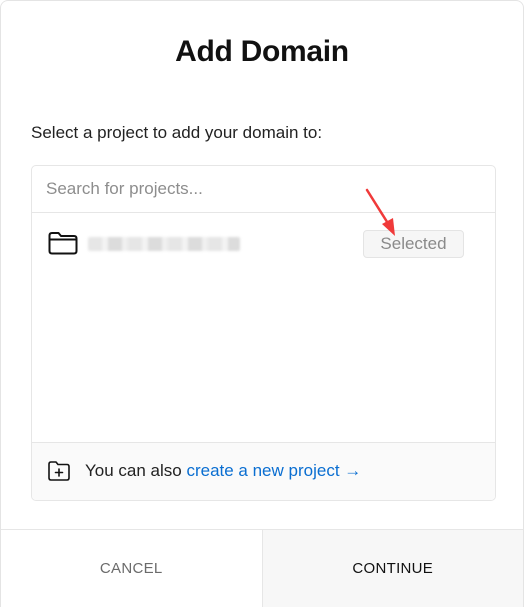 Image resolution: width=525 pixels, height=607 pixels. What do you see at coordinates (164, 244) in the screenshot?
I see `project-name-redacted` at bounding box center [164, 244].